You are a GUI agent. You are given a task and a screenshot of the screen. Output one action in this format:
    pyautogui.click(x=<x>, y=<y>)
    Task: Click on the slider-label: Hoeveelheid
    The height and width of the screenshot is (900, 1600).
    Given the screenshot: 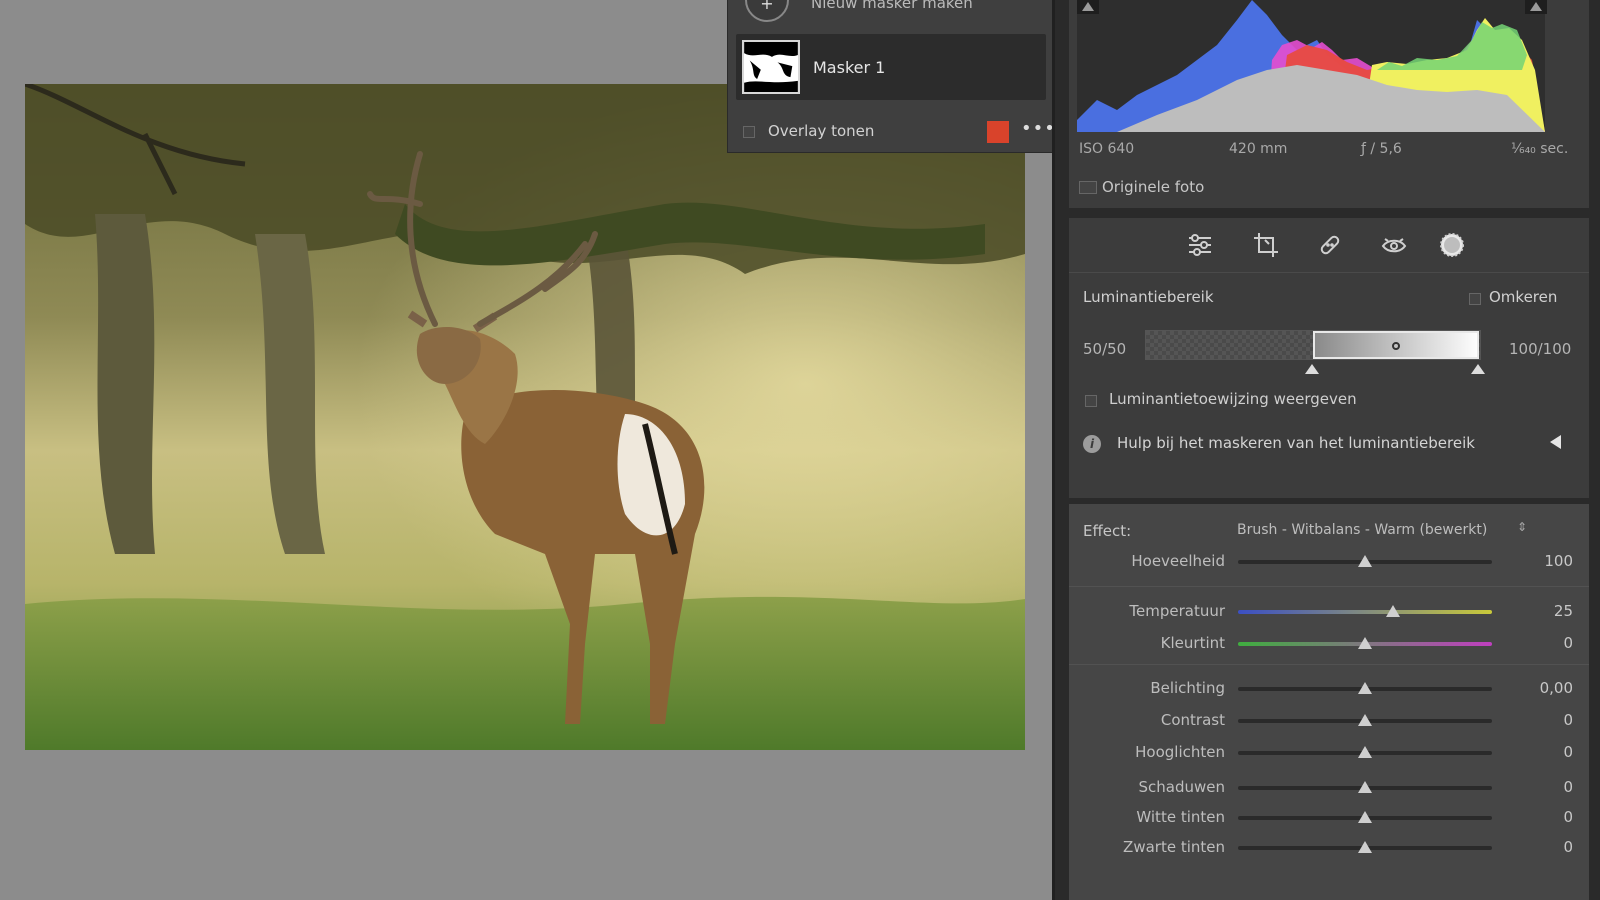 What is the action you would take?
    pyautogui.click(x=1178, y=561)
    